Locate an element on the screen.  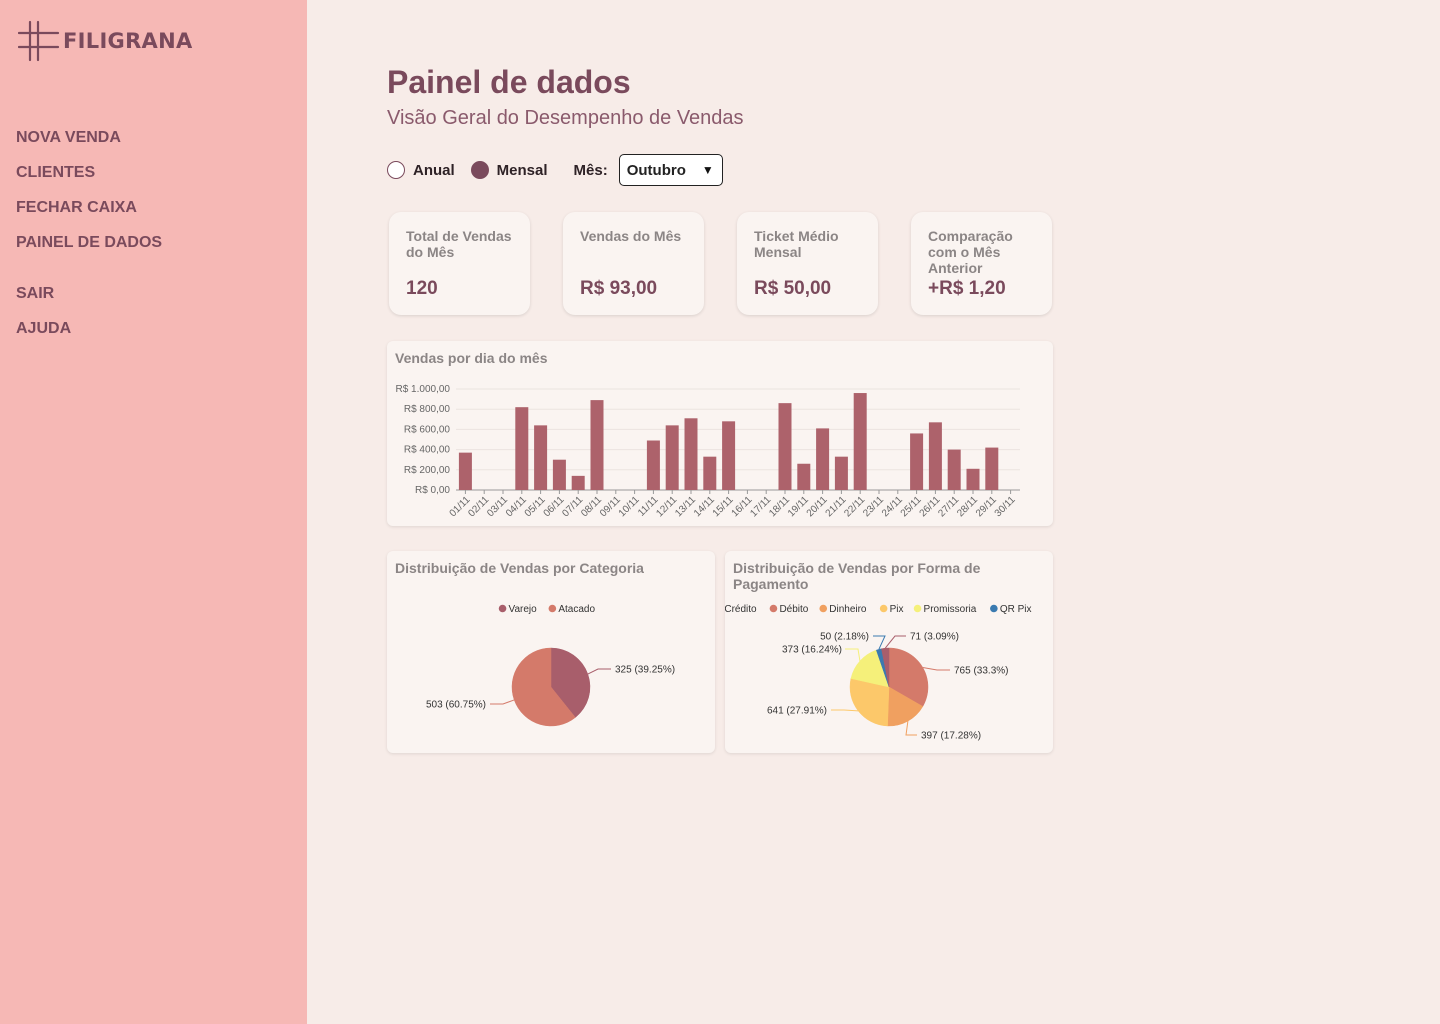
bar-22/11 is located at coordinates (860, 441).